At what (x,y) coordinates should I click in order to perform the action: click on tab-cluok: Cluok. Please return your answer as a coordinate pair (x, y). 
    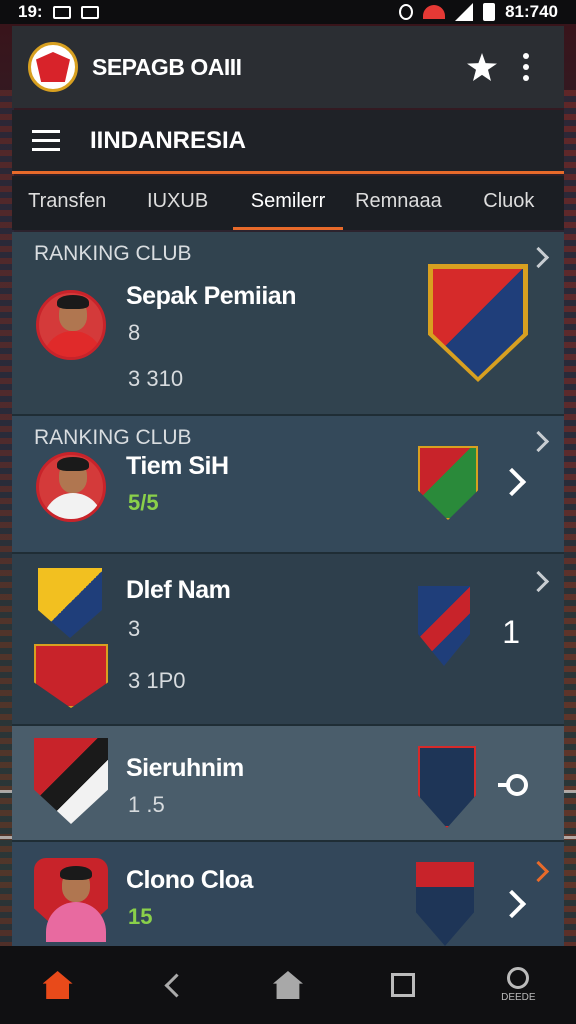
    Looking at the image, I should click on (509, 203).